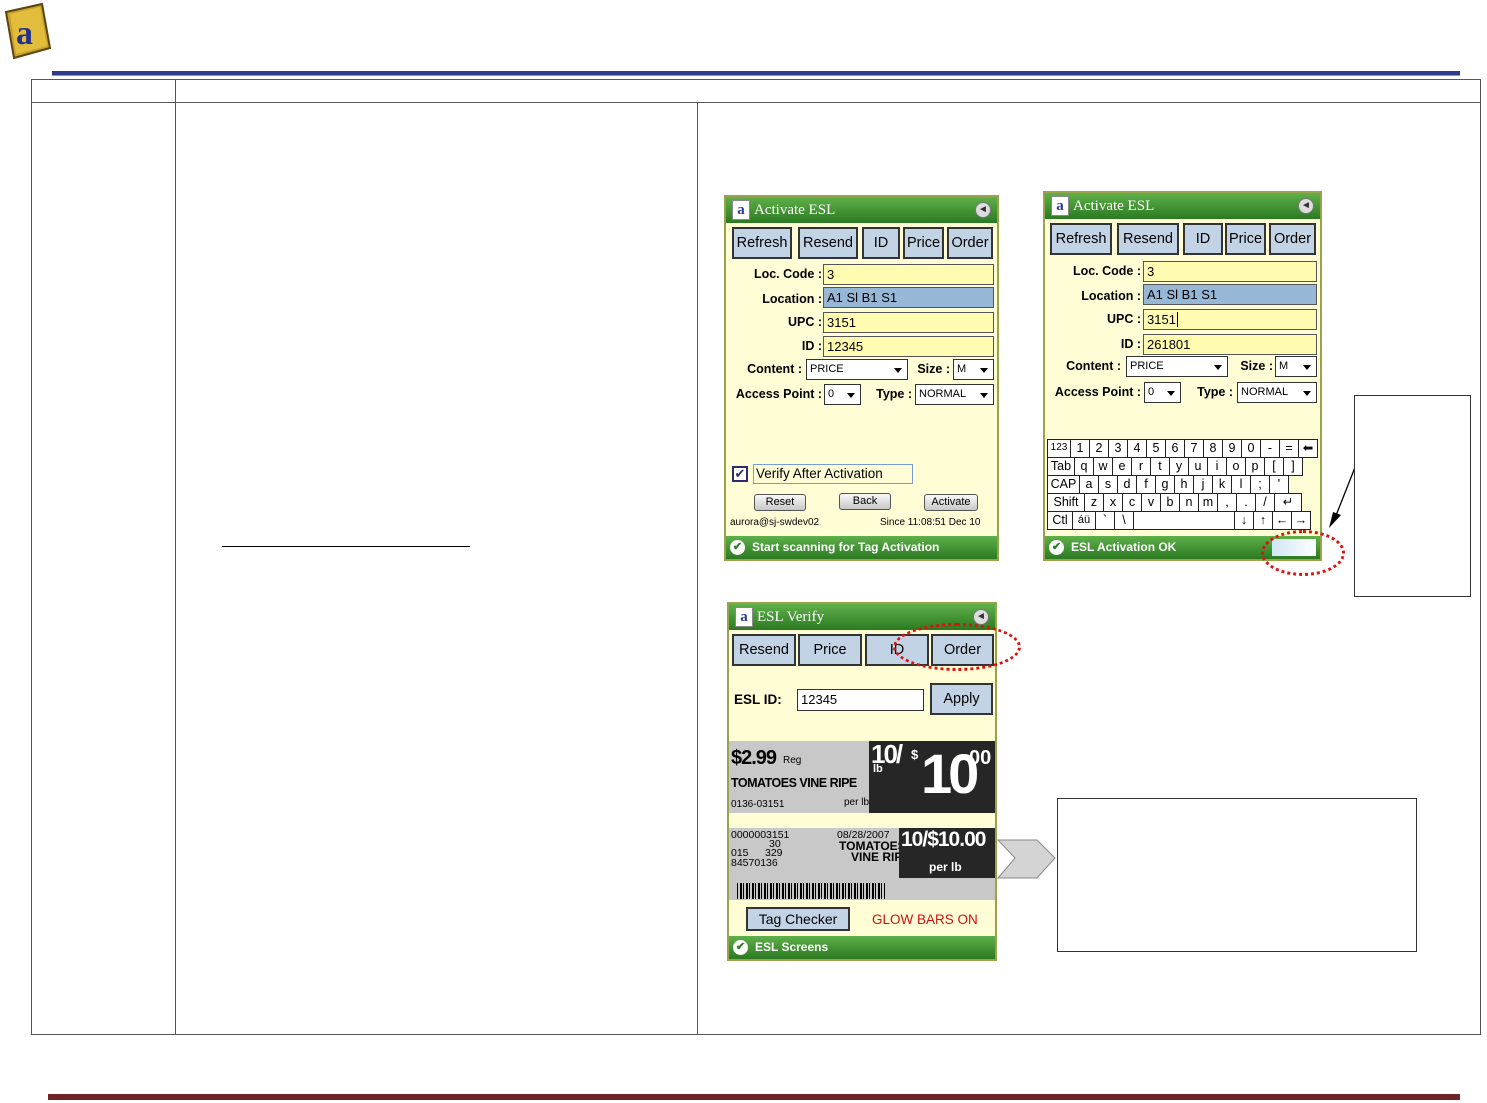 Image resolution: width=1487 pixels, height=1103 pixels. What do you see at coordinates (1059, 448) in the screenshot?
I see `key: 123` at bounding box center [1059, 448].